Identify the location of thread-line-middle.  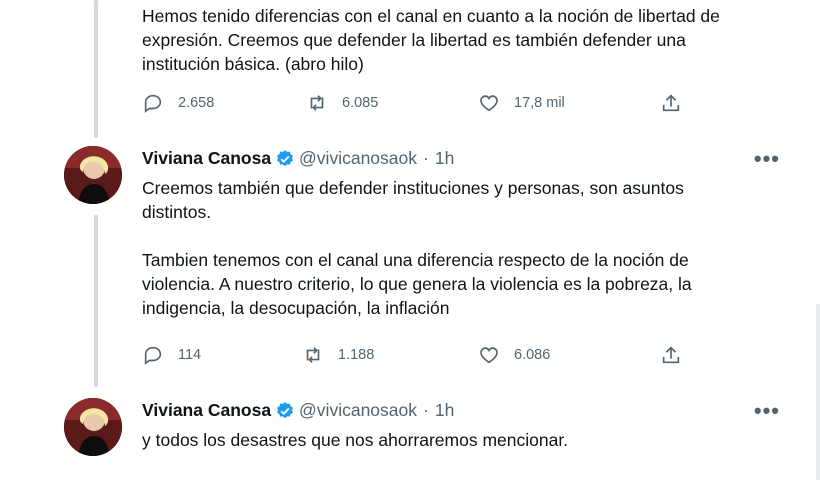
(96, 301).